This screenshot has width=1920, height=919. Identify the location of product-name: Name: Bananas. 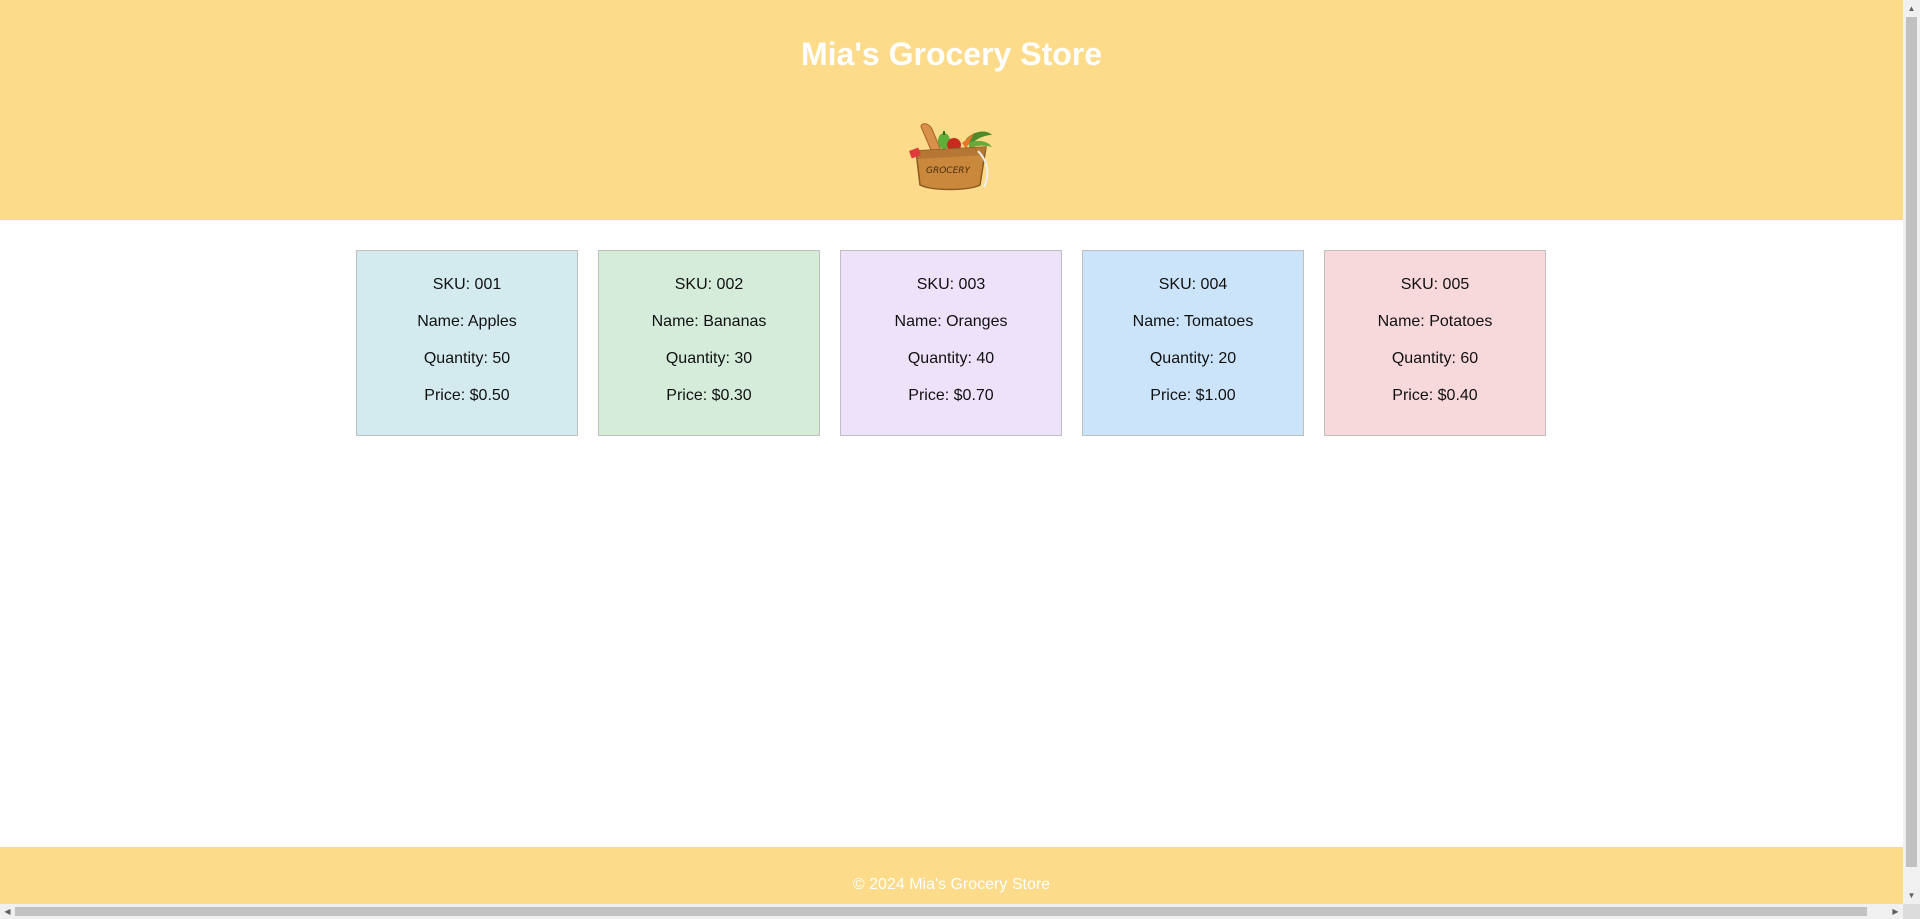
(709, 321).